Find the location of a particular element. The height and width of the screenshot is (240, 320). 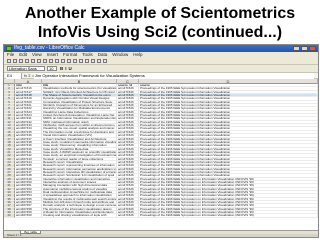

status-bar: Sheet 1 / 1 is located at coordinates (161, 235).